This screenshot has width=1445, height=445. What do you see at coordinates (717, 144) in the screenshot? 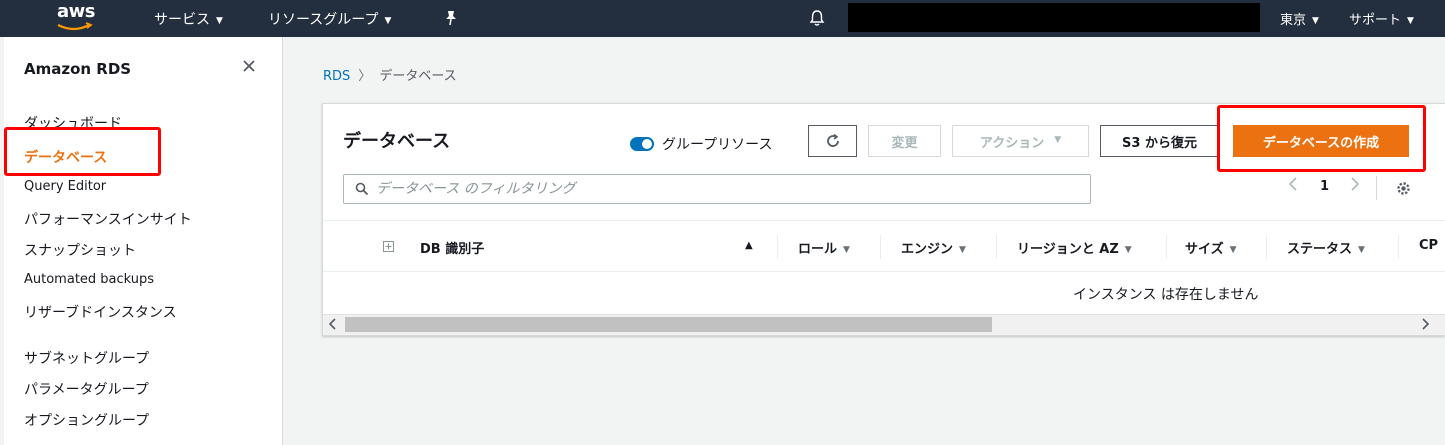
I see `group-resources-label: グループリソース` at bounding box center [717, 144].